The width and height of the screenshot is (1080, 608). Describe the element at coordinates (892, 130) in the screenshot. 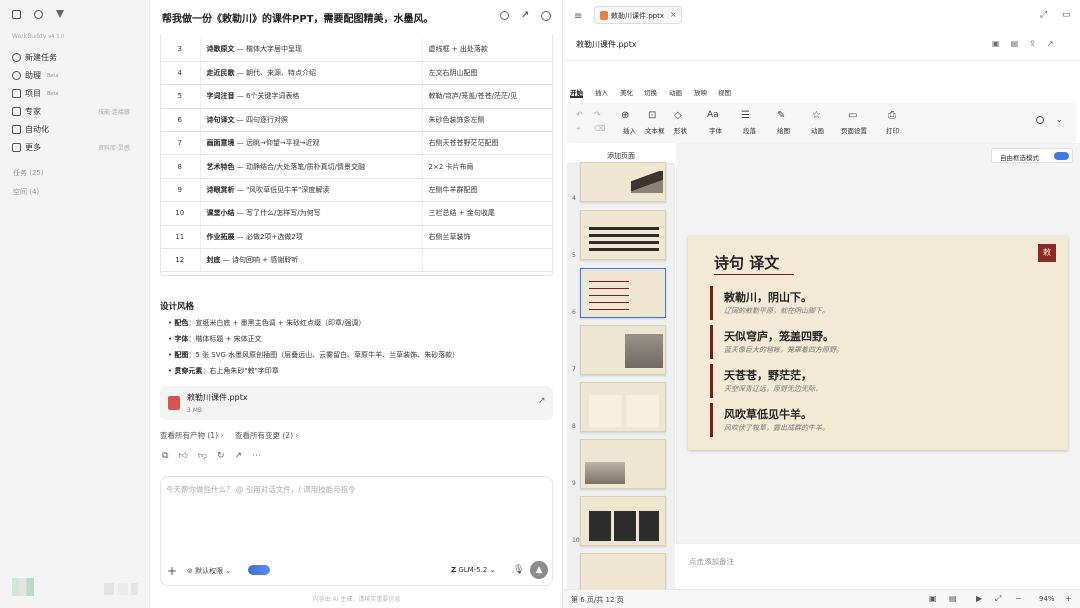

I see `tool-print: 打印` at that location.